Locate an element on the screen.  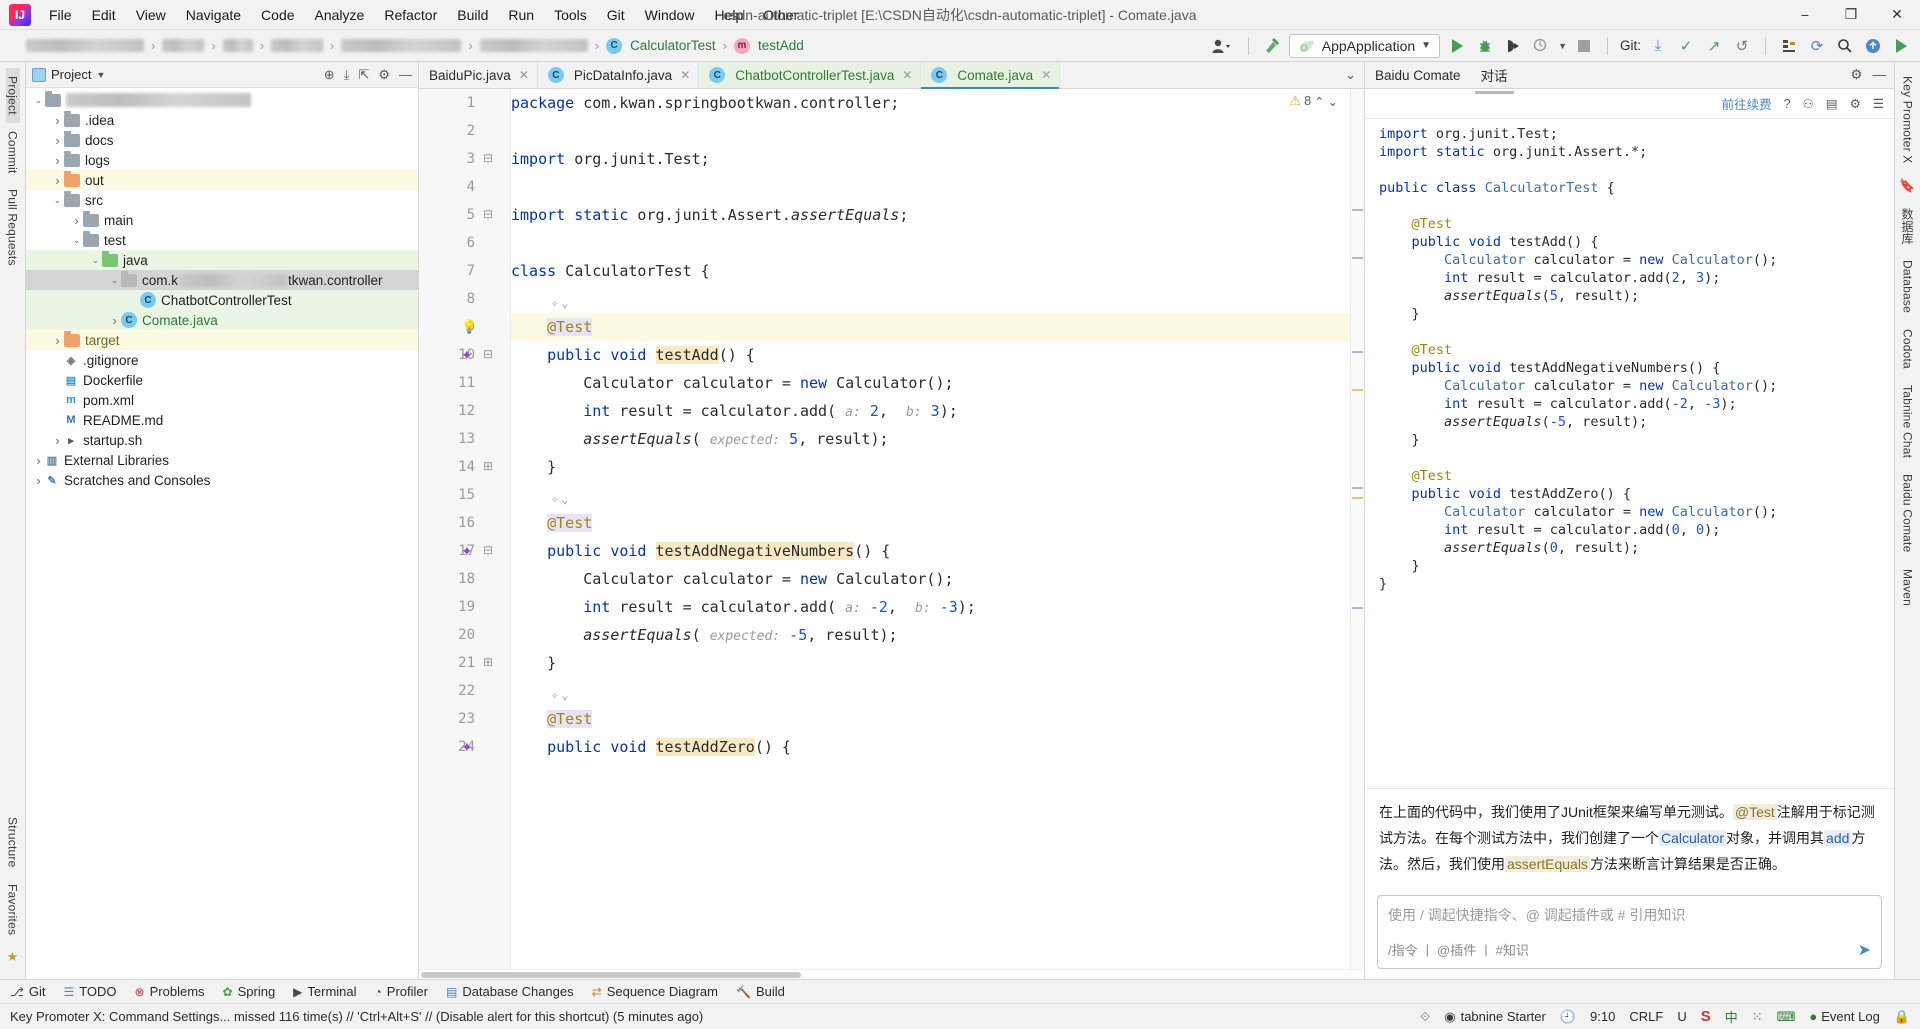
debug-icon is located at coordinates (1485, 46).